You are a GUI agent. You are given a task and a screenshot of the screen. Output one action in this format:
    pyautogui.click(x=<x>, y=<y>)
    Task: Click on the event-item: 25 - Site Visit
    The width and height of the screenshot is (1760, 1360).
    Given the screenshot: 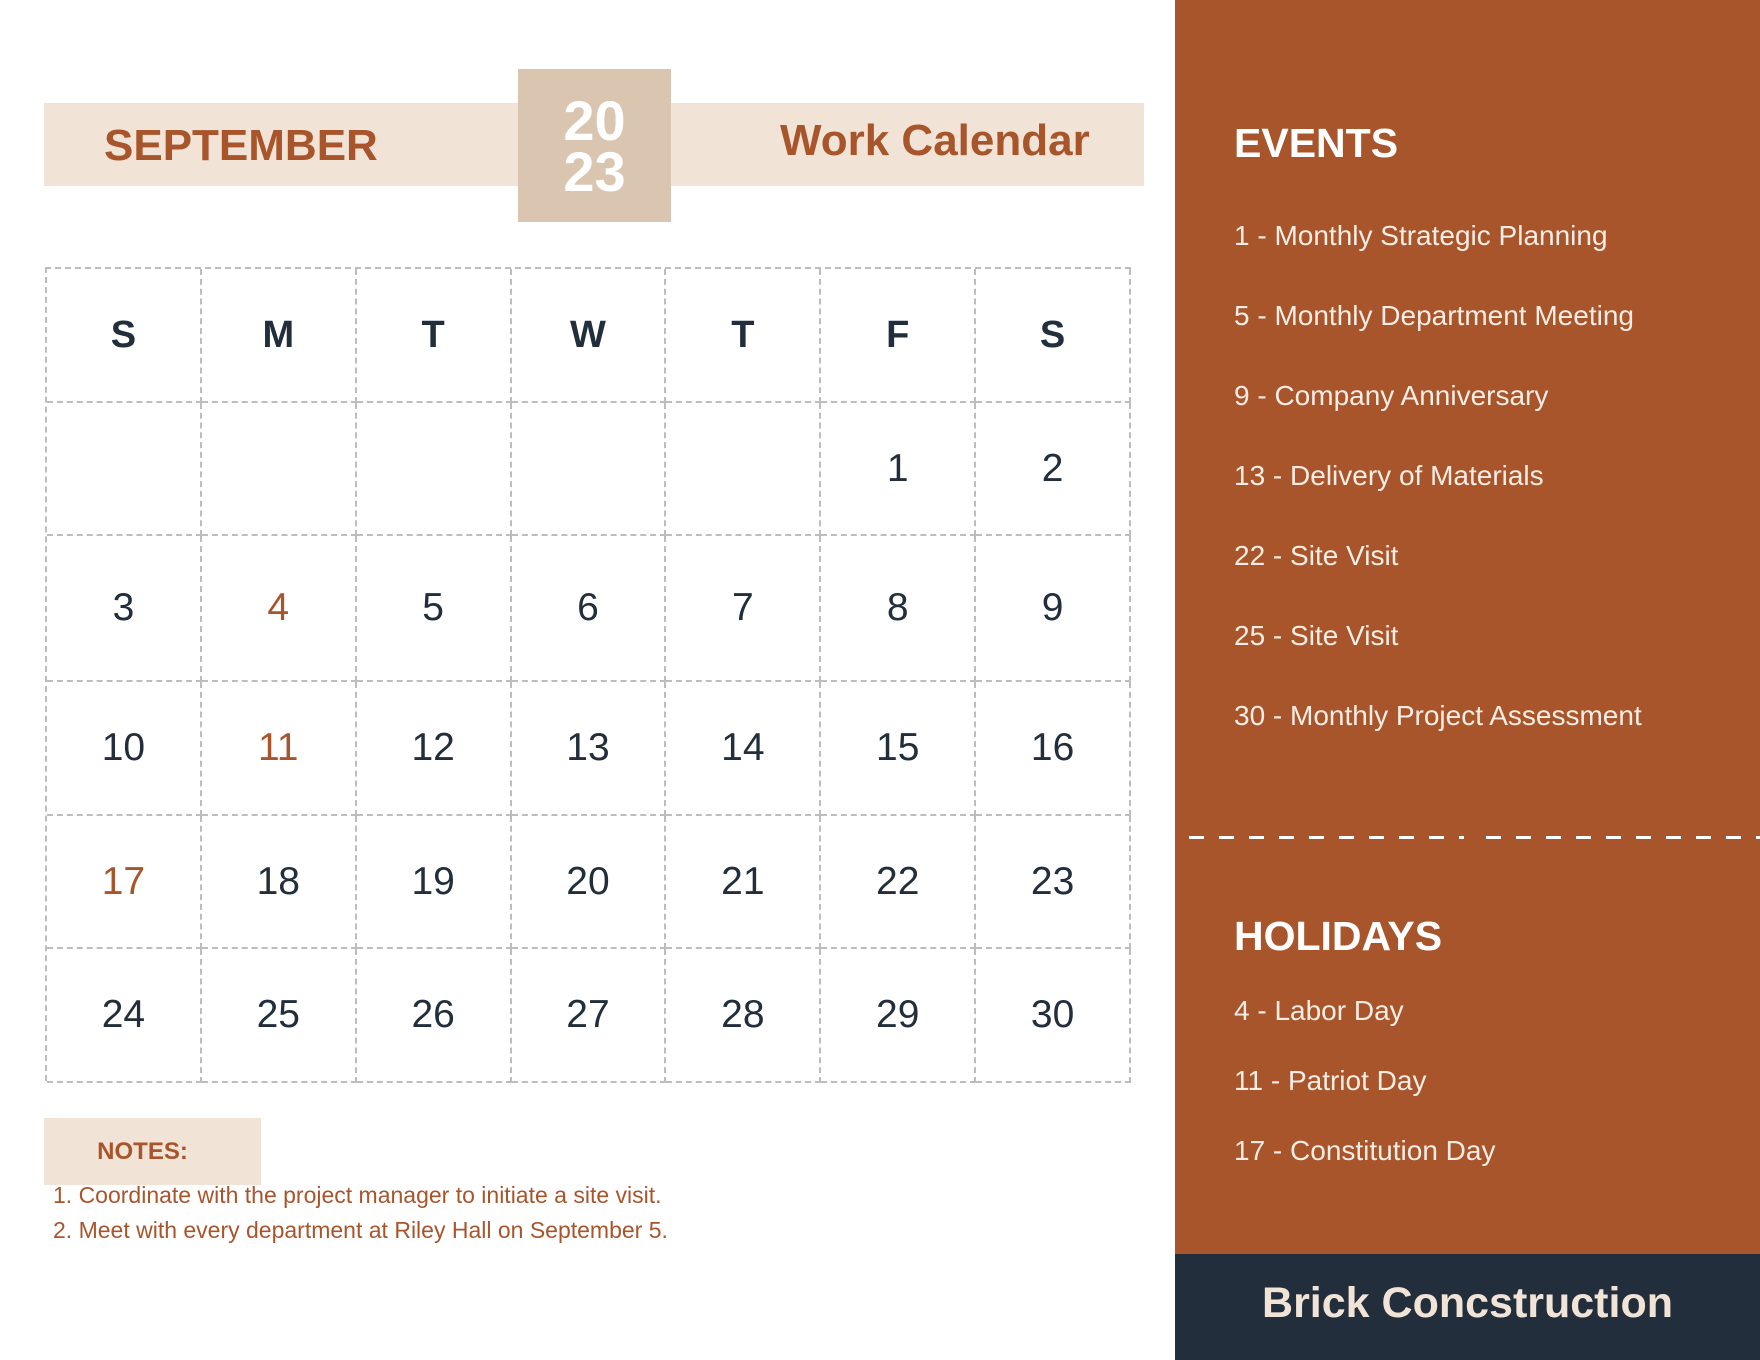 What is the action you would take?
    pyautogui.click(x=1316, y=635)
    